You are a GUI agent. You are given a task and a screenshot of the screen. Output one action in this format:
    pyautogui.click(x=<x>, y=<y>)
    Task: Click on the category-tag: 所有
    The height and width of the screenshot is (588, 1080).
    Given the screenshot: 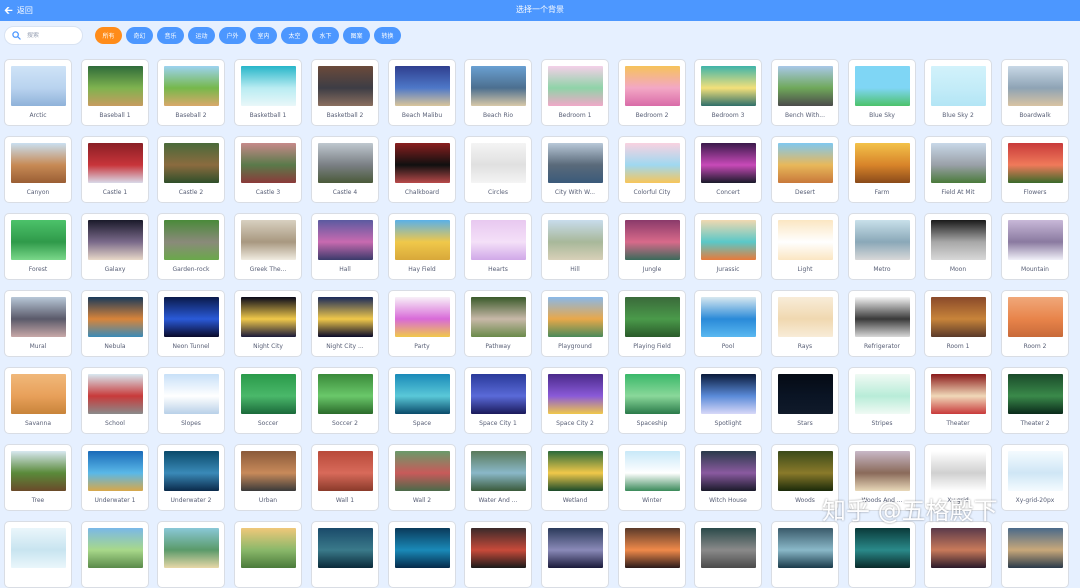 What is the action you would take?
    pyautogui.click(x=108, y=35)
    